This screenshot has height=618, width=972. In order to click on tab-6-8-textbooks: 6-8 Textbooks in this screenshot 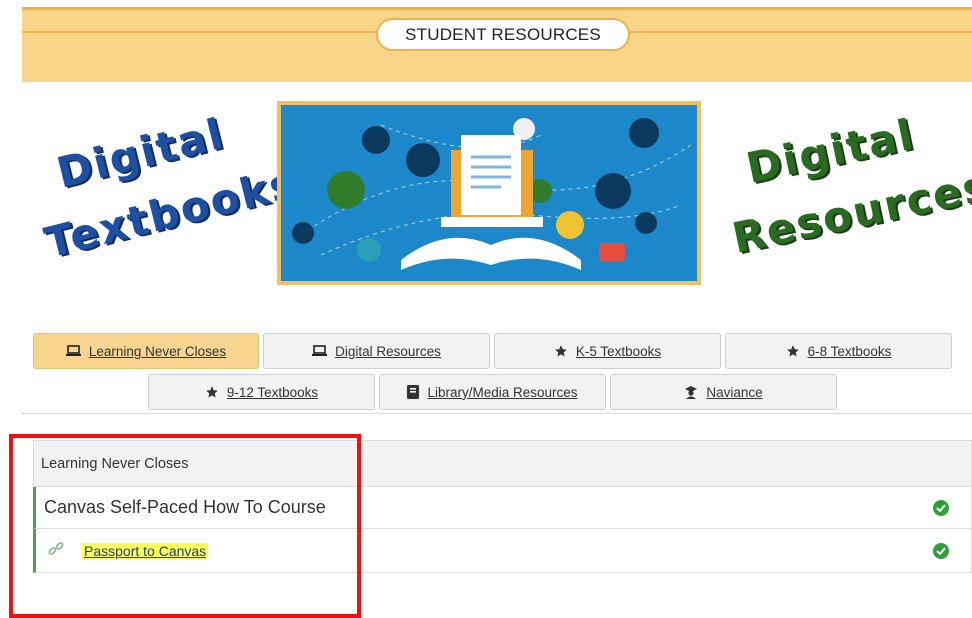, I will do `click(838, 351)`.